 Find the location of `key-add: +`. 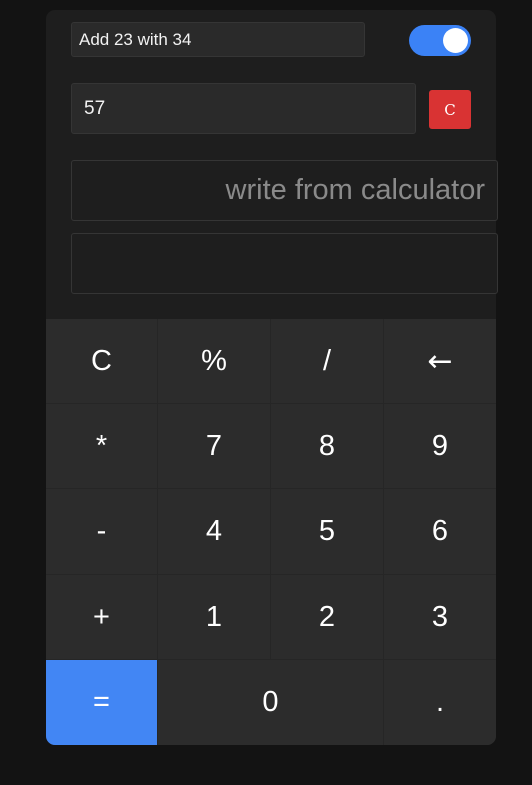

key-add: + is located at coordinates (102, 617).